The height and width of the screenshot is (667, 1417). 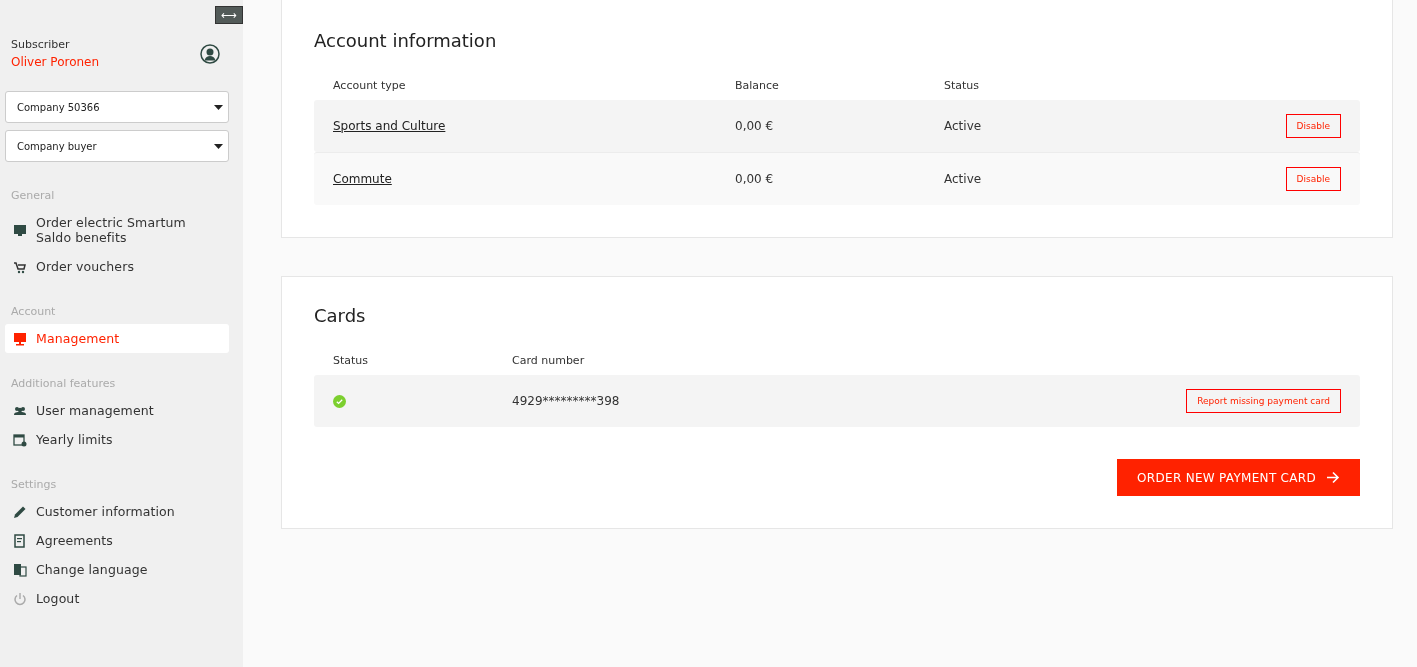 What do you see at coordinates (1333, 477) in the screenshot?
I see `arrow-right-icon` at bounding box center [1333, 477].